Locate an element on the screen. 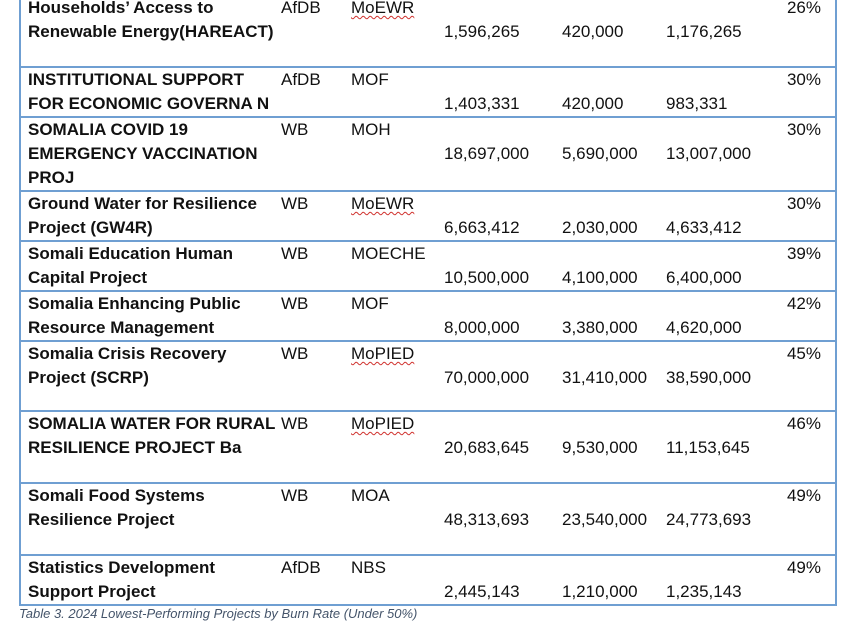  disbursed-cell: 420,000 is located at coordinates (614, 92).